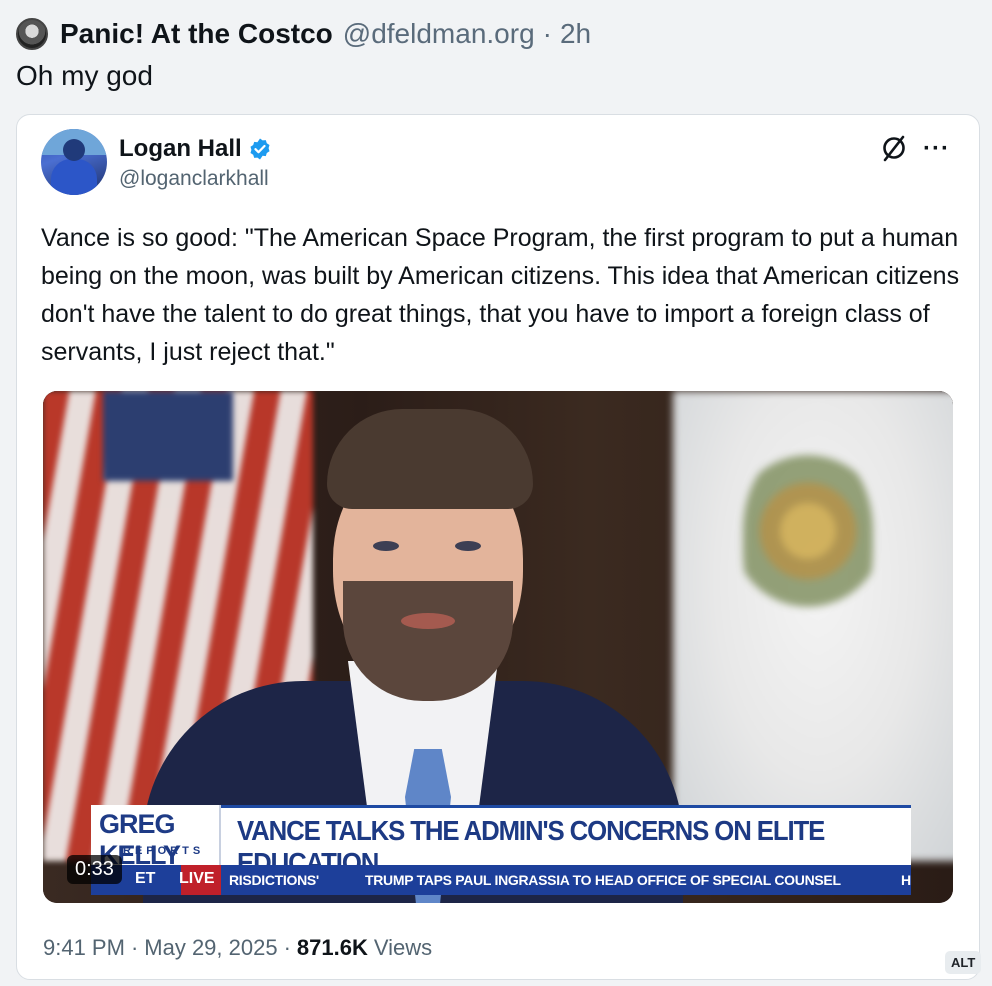 This screenshot has height=986, width=992. I want to click on more-options-icon: ···, so click(936, 149).